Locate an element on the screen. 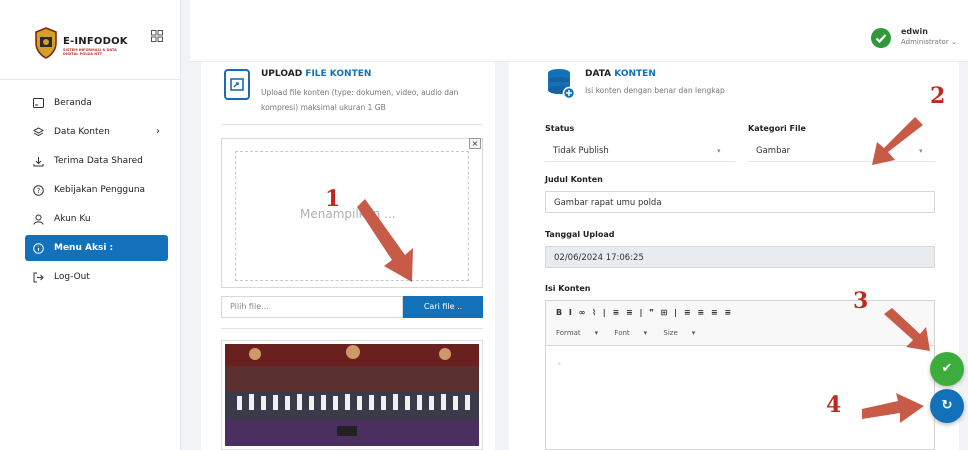 The width and height of the screenshot is (968, 450). annotation-2: 2 is located at coordinates (938, 96).